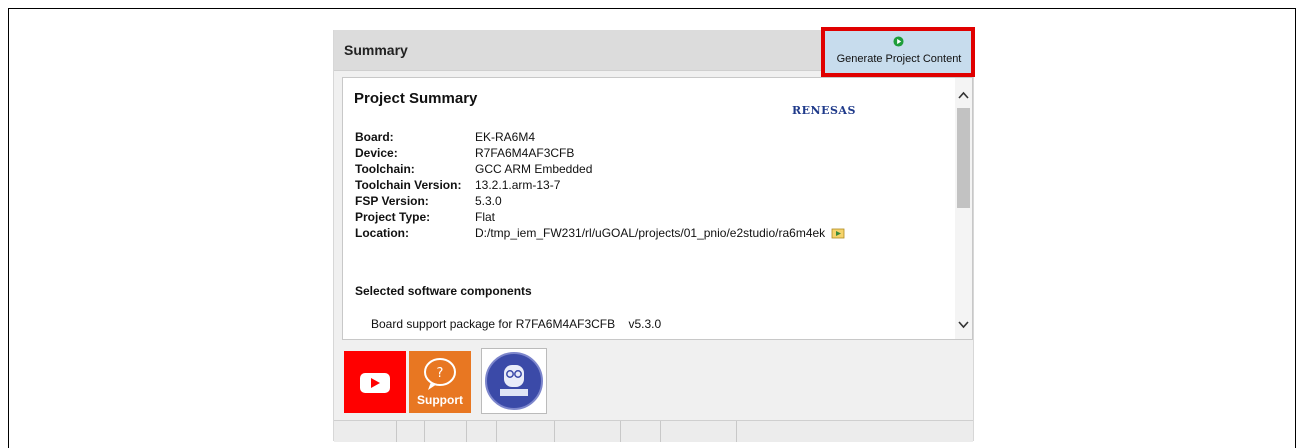  Describe the element at coordinates (488, 201) in the screenshot. I see `fsp-version-value: 5.3.0` at that location.